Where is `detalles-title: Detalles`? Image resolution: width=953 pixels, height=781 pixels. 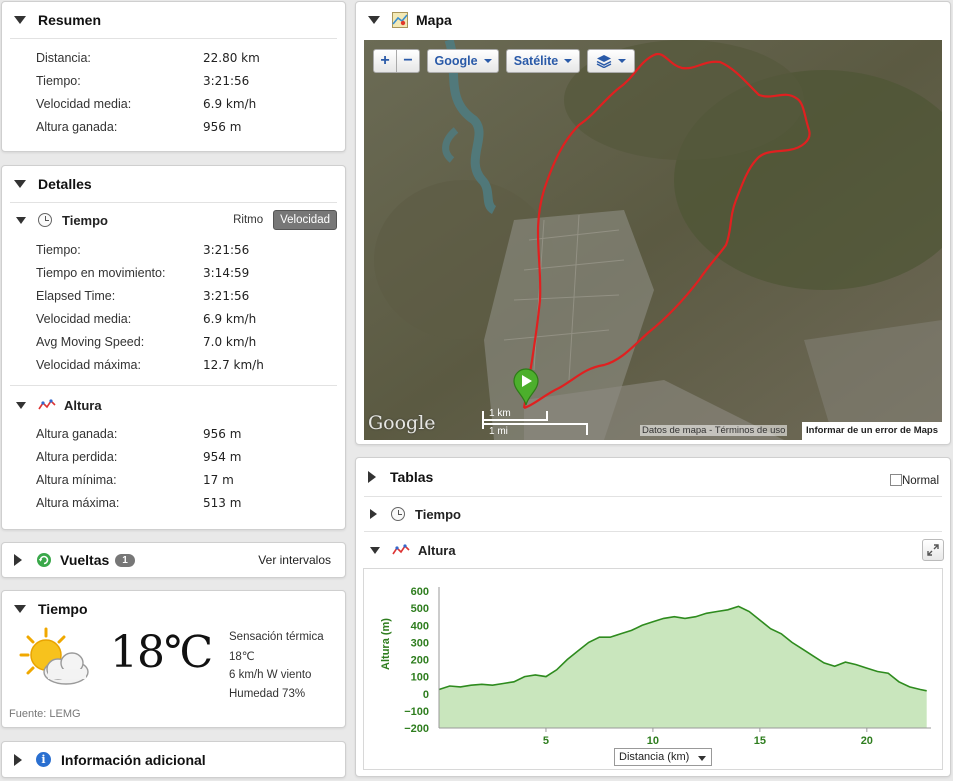 detalles-title: Detalles is located at coordinates (65, 184).